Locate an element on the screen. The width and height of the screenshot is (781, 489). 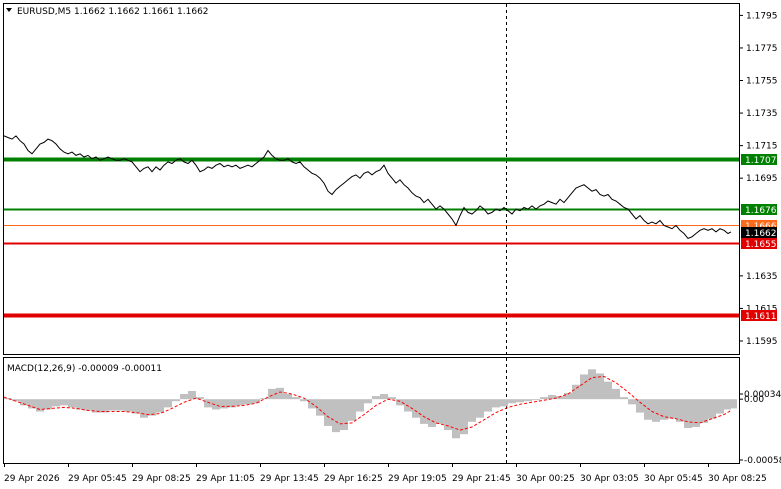
current-price-badge-label: 1.1662 is located at coordinates (761, 234).